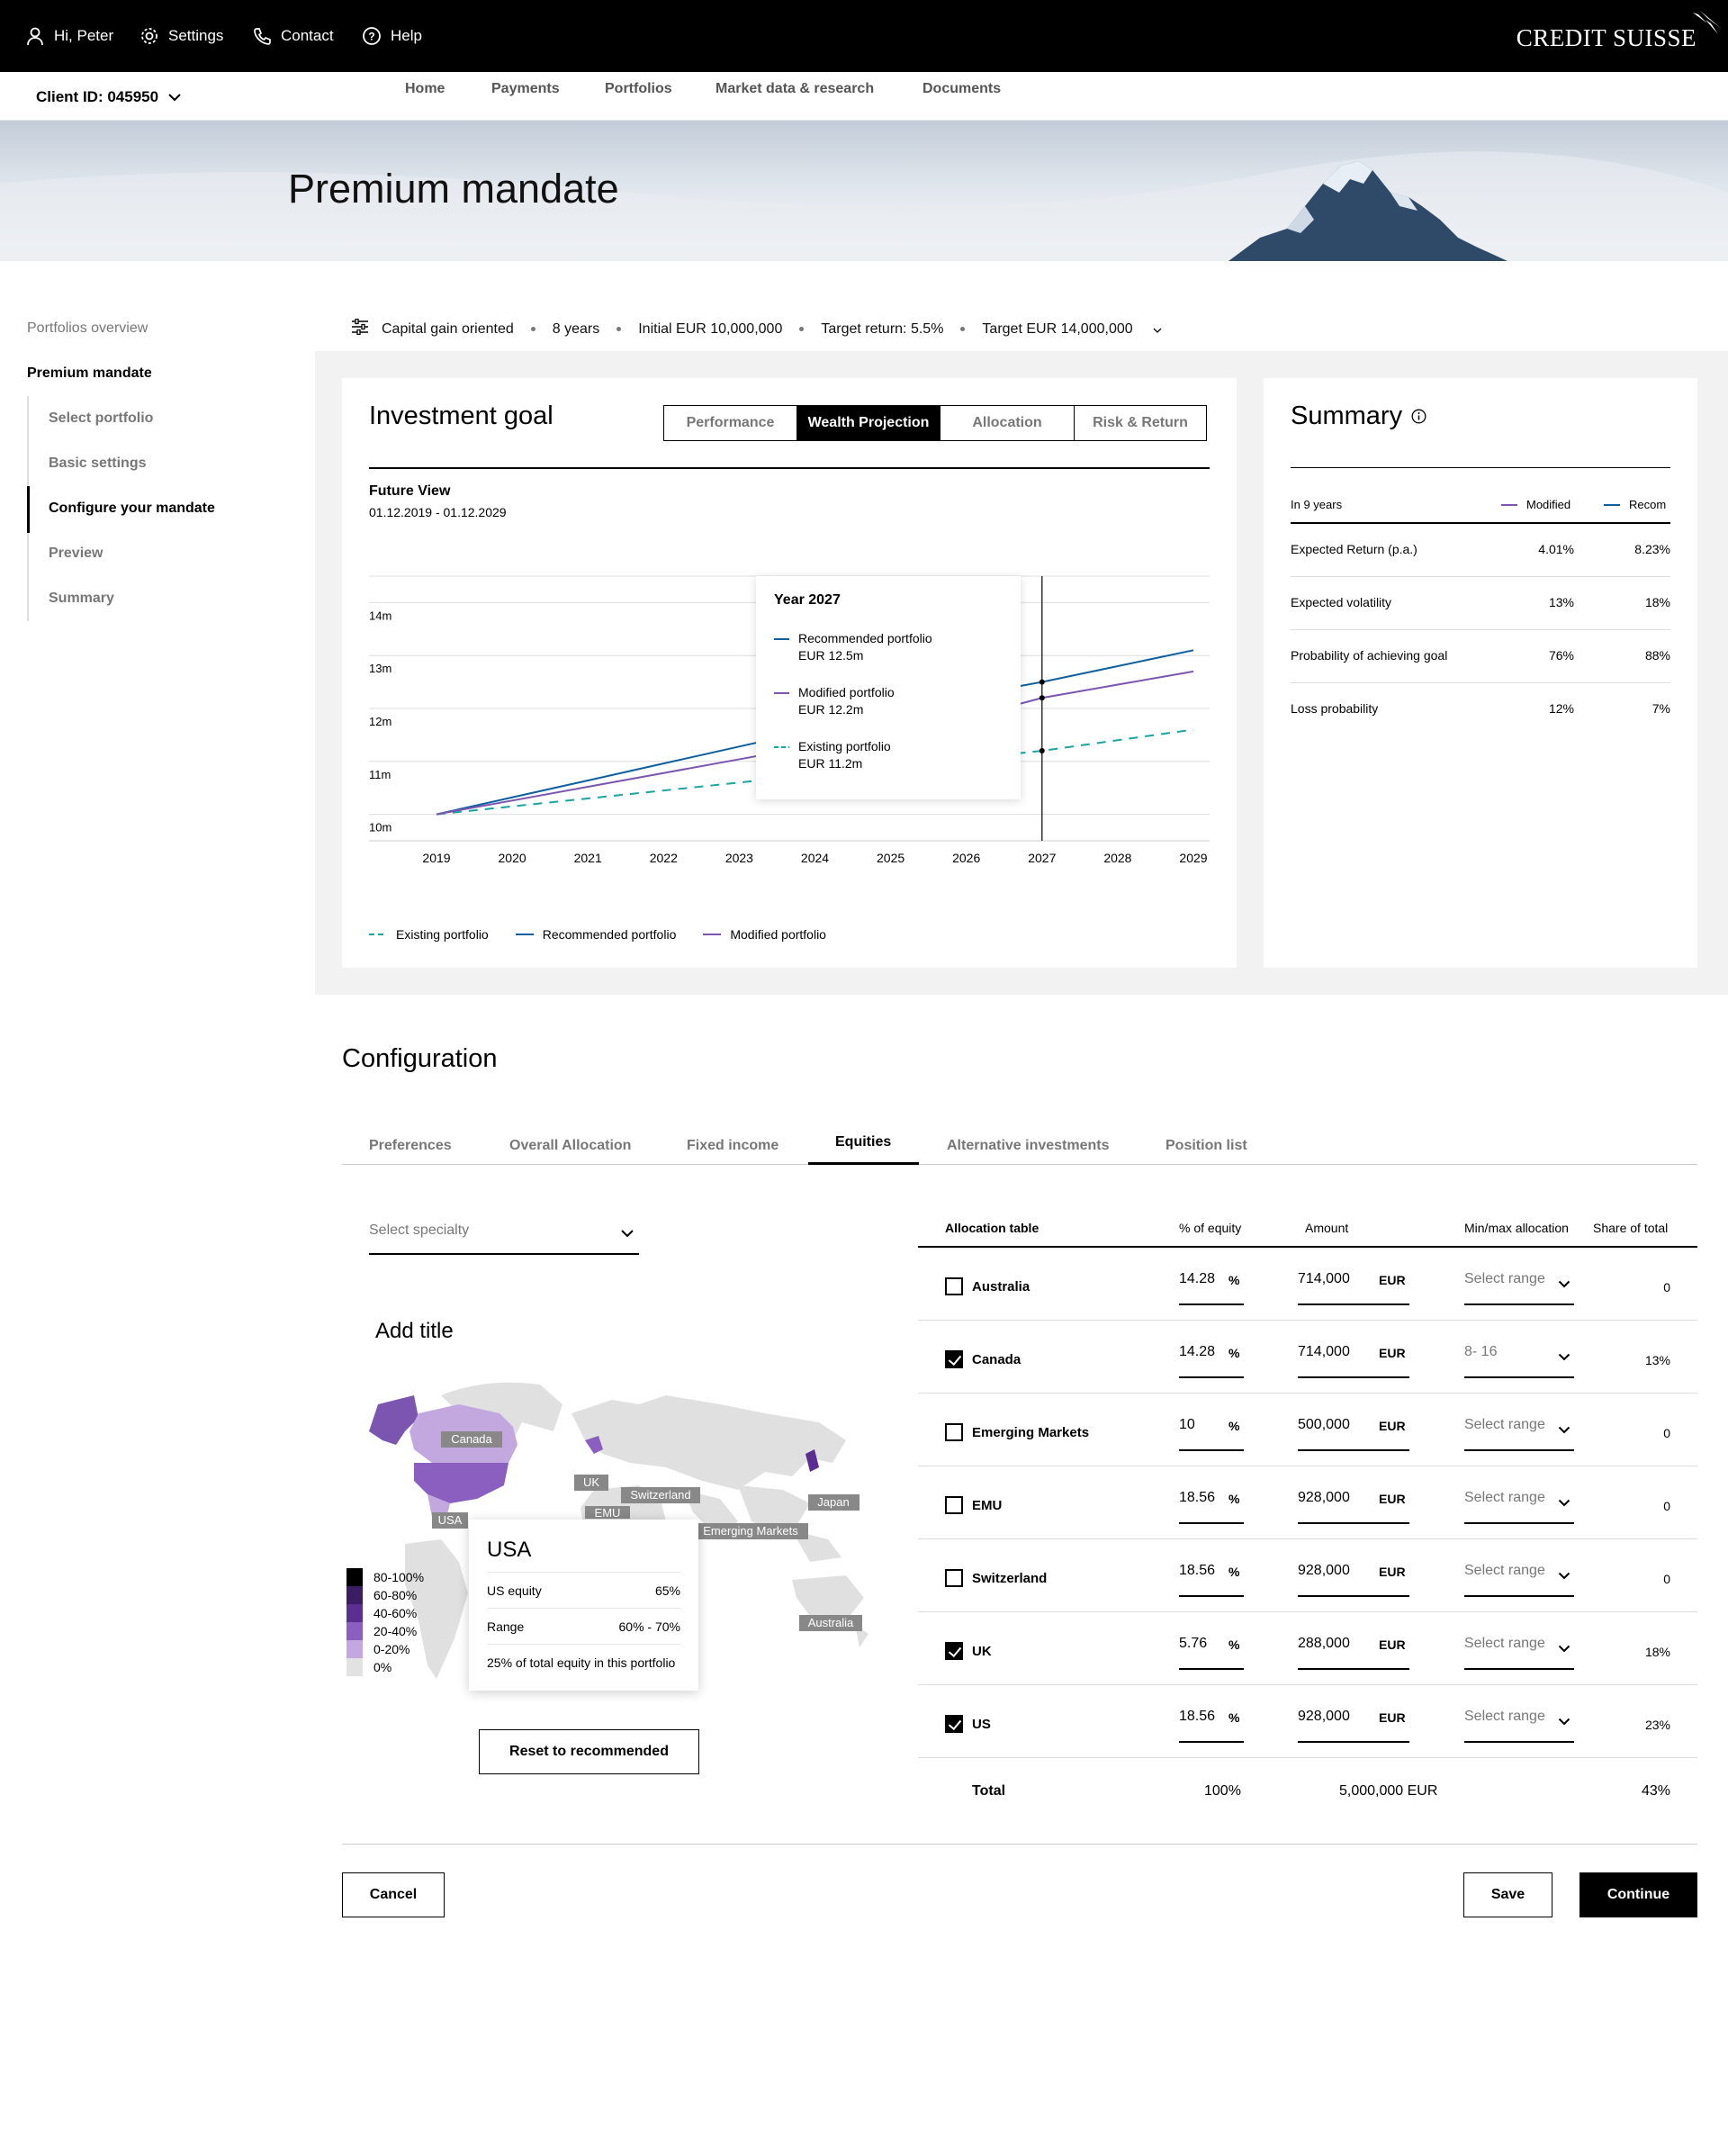 This screenshot has height=2156, width=1728. What do you see at coordinates (1347, 415) in the screenshot?
I see `summary-title-text: Summary` at bounding box center [1347, 415].